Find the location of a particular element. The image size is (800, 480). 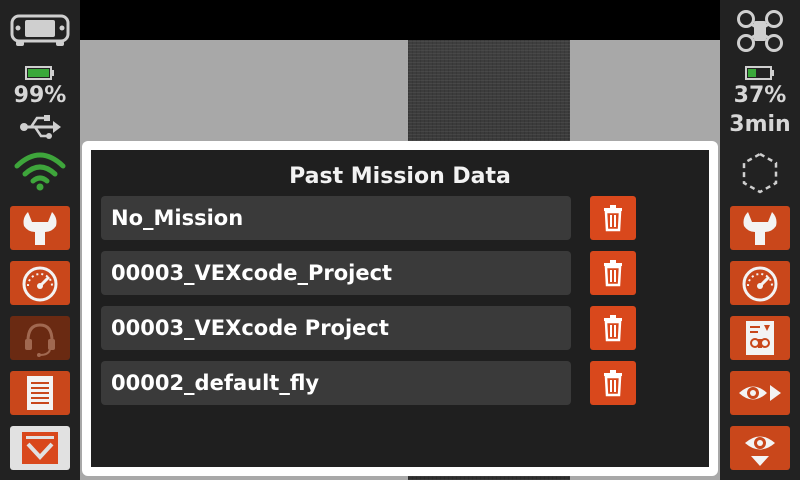

forward-camera-button is located at coordinates (760, 393).